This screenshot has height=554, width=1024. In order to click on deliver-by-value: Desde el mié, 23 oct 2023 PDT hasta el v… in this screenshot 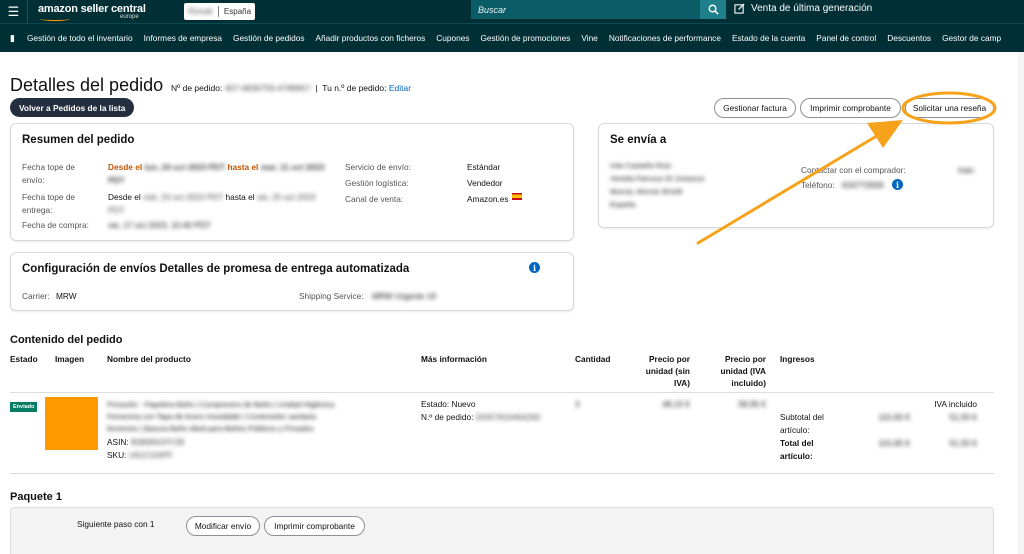, I will do `click(220, 203)`.